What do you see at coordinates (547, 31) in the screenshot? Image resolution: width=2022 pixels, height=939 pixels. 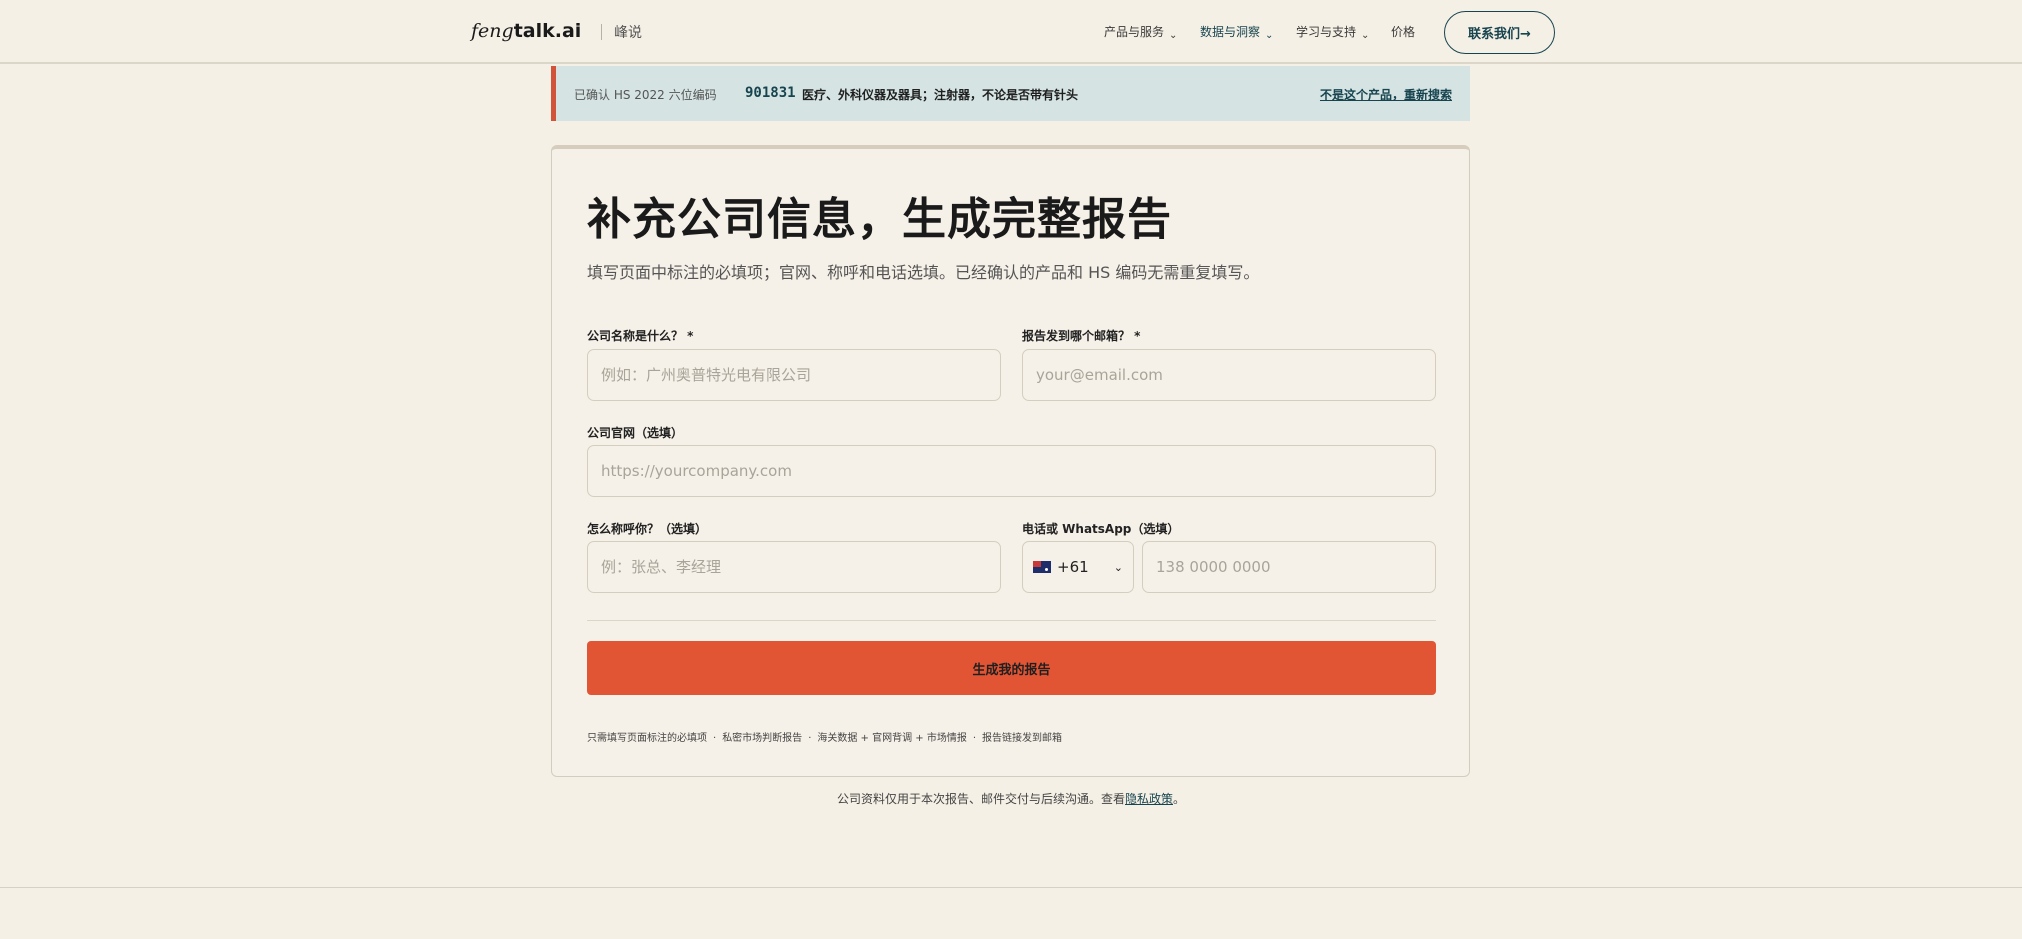 I see `logo-bold: talk.ai` at bounding box center [547, 31].